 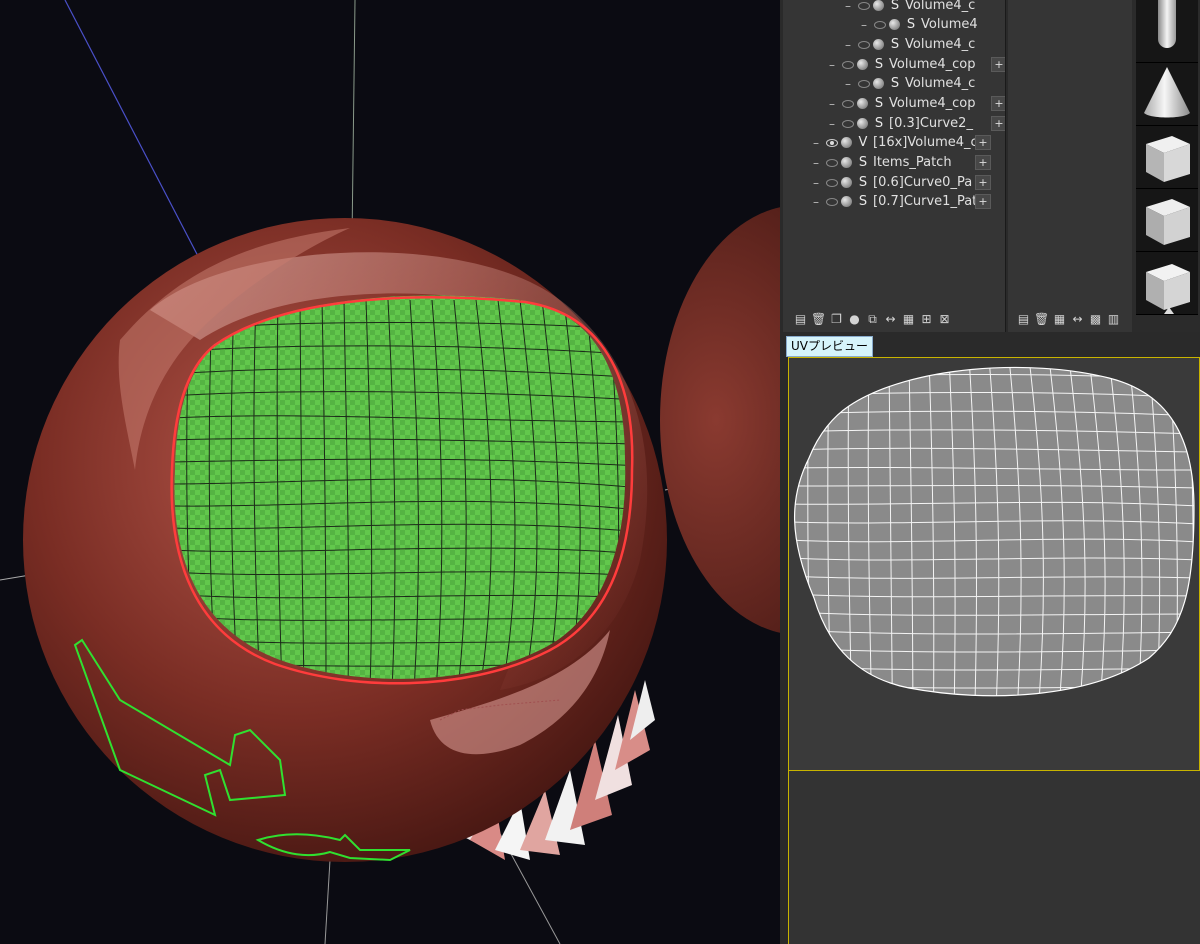 What do you see at coordinates (836, 319) in the screenshot?
I see `copy-icon: ❐` at bounding box center [836, 319].